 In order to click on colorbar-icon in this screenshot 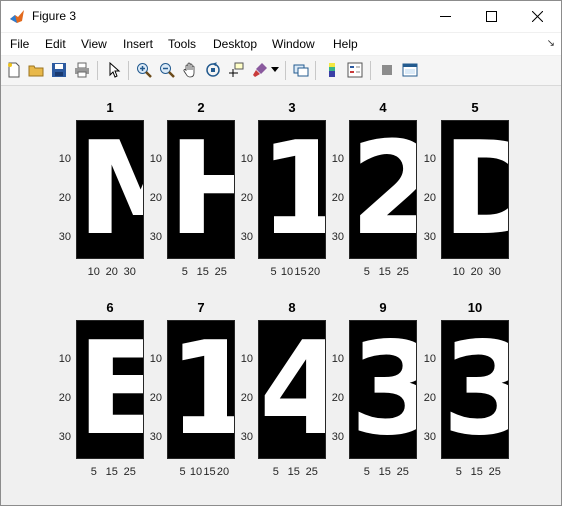, I will do `click(332, 70)`.